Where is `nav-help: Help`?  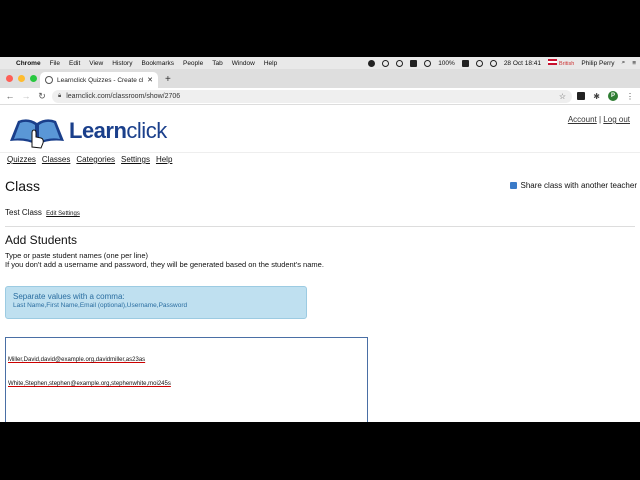
nav-help: Help is located at coordinates (164, 159).